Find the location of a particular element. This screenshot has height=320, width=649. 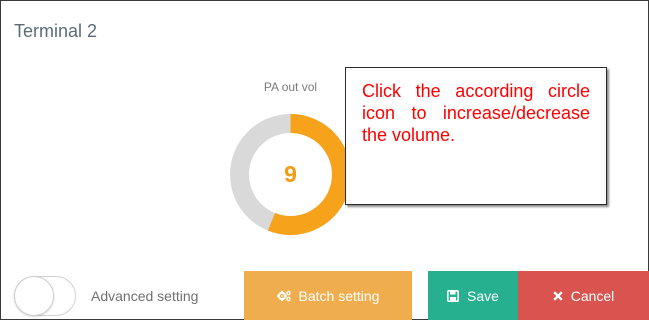

cancel-label: Cancel is located at coordinates (592, 295).